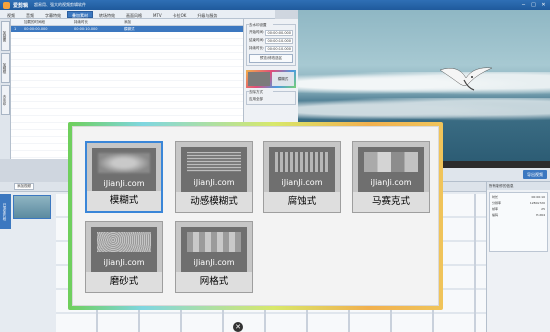 The width and height of the screenshot is (550, 332). Describe the element at coordinates (24, 186) in the screenshot. I see `add-video-button: 添加视频` at that location.